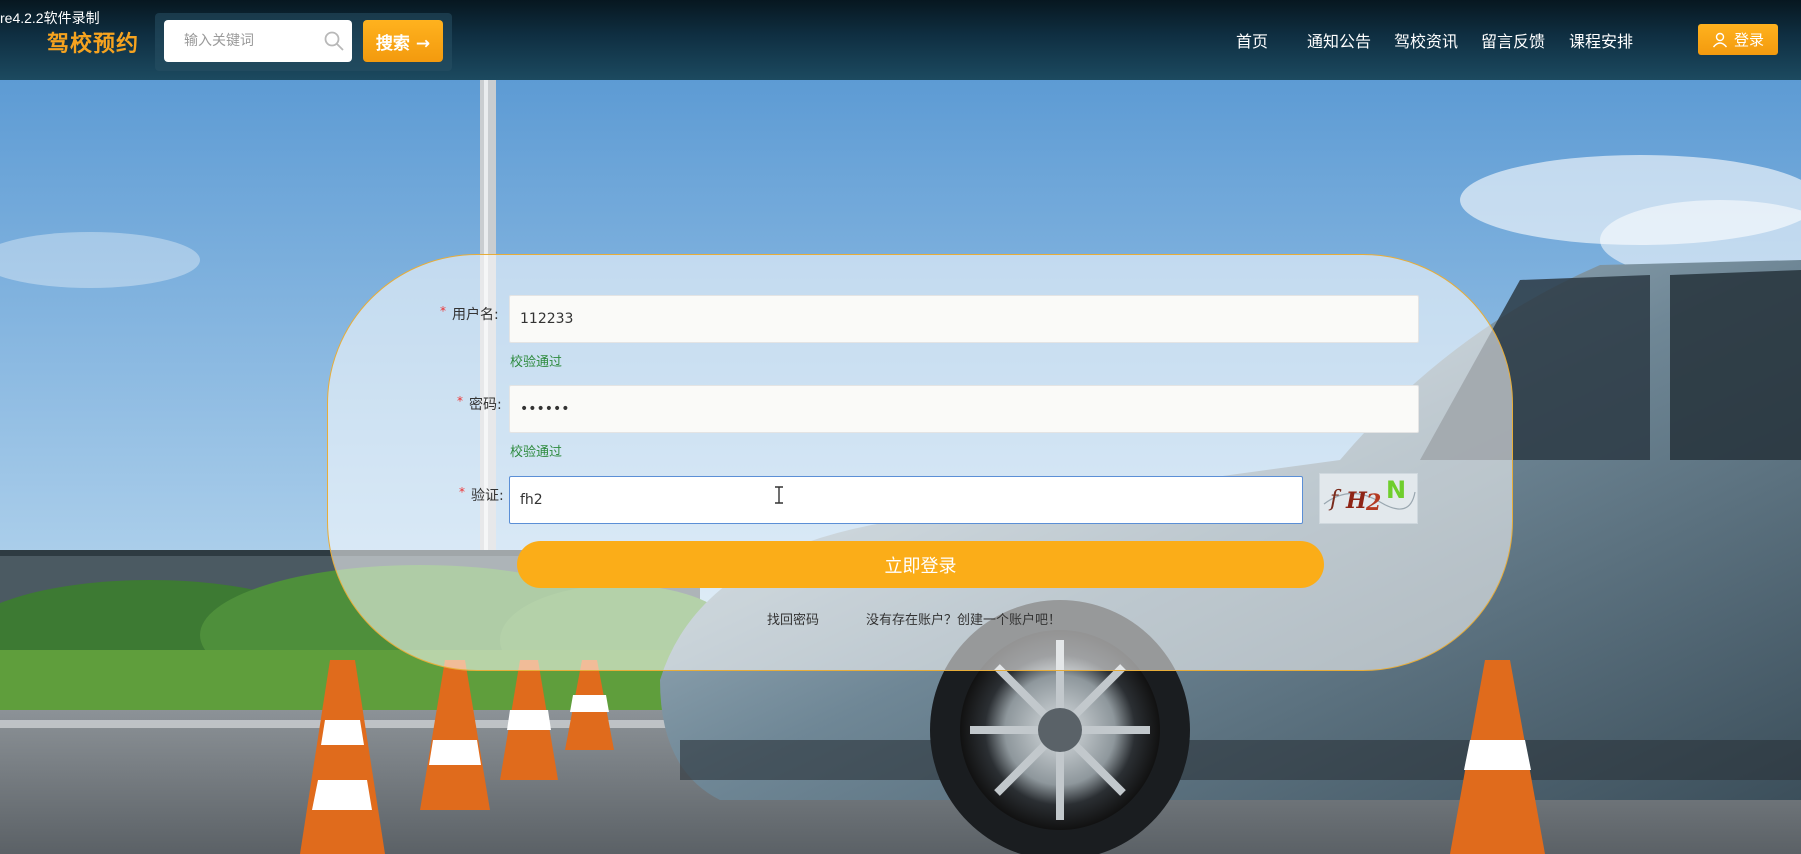 The width and height of the screenshot is (1801, 854). What do you see at coordinates (481, 494) in the screenshot?
I see `captcha-label: * 验证:` at bounding box center [481, 494].